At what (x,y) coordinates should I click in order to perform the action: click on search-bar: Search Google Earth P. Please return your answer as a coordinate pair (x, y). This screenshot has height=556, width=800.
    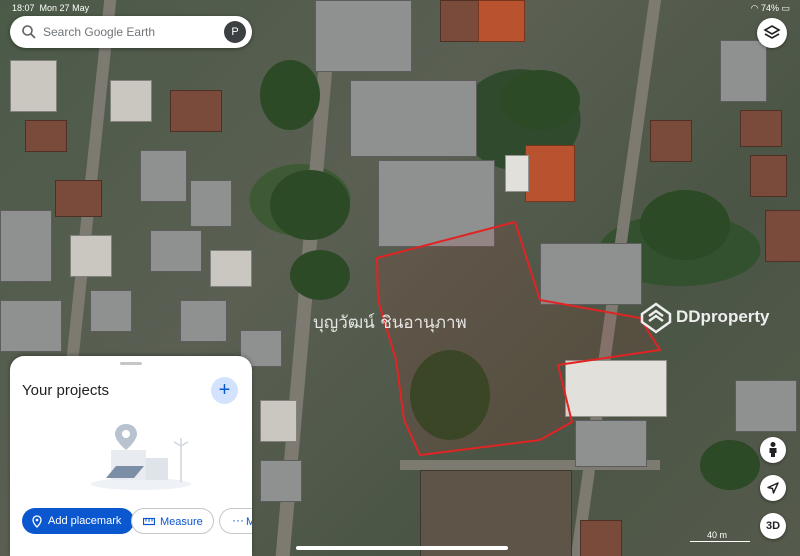
    Looking at the image, I should click on (131, 32).